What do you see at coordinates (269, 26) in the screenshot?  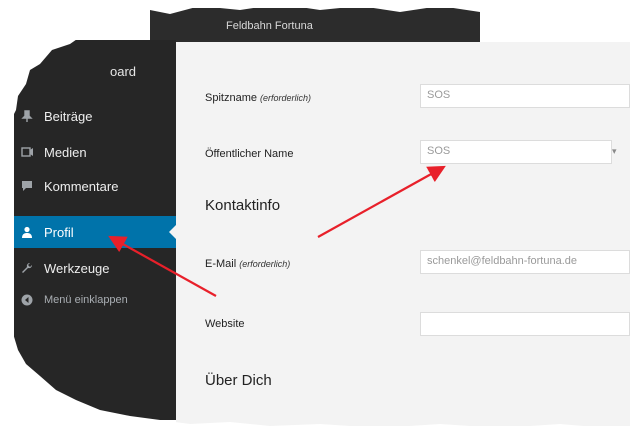 I see `site-title: Feldbahn Fortuna` at bounding box center [269, 26].